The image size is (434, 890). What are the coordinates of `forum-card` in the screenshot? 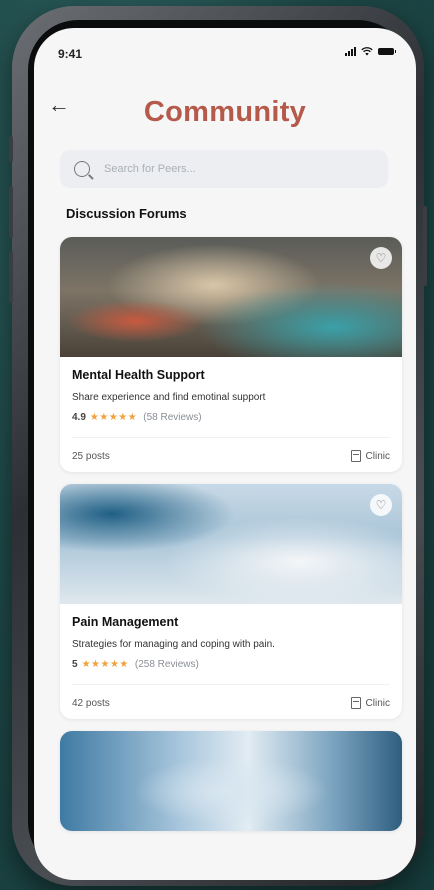 It's located at (231, 781).